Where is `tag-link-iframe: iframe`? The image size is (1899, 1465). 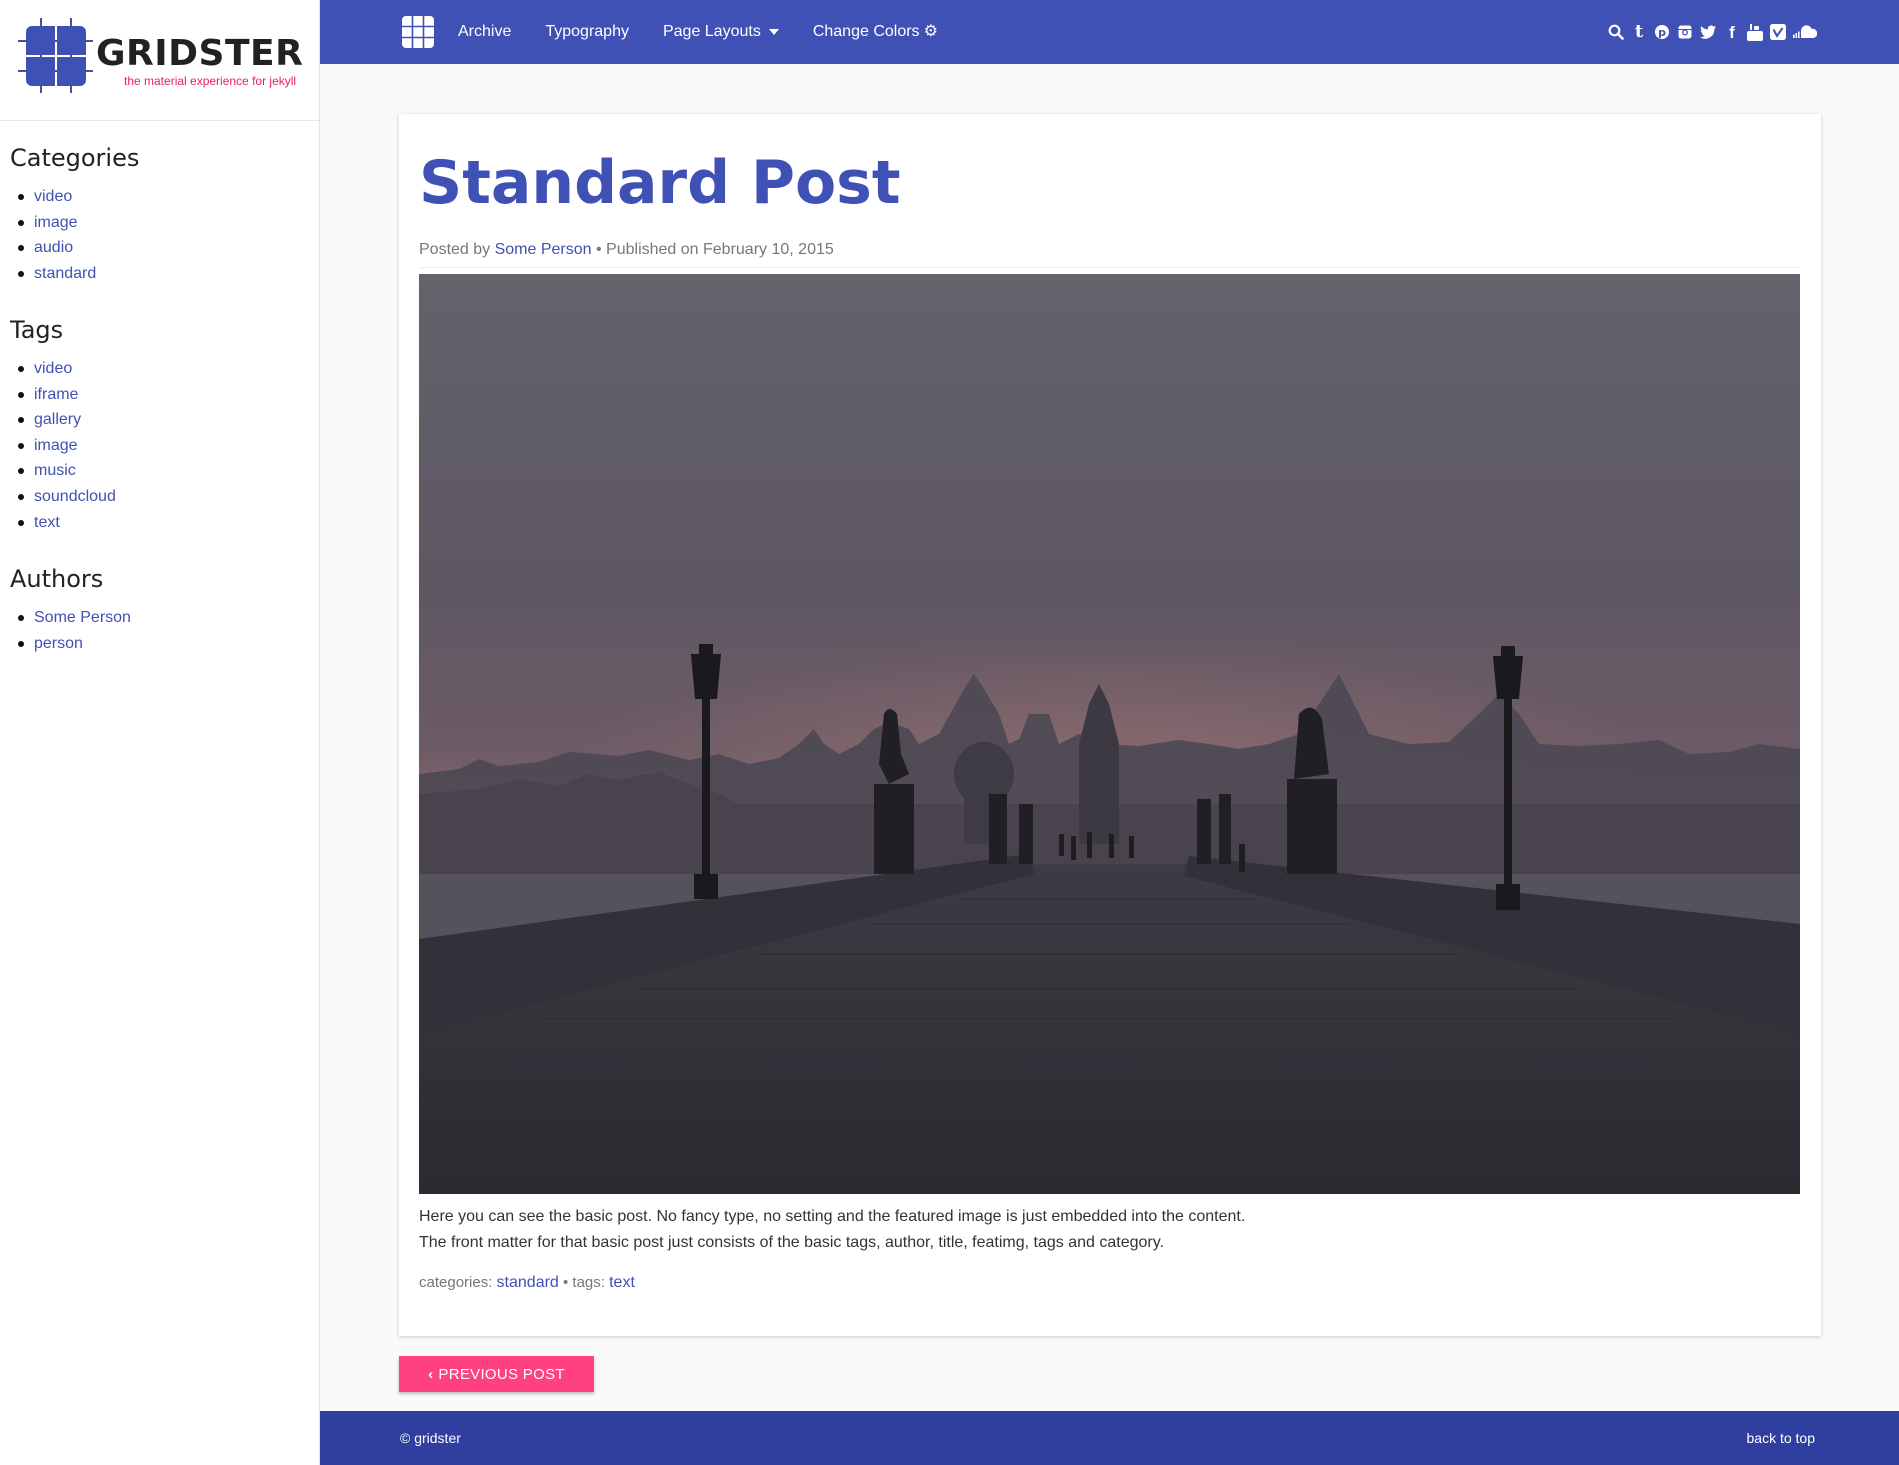
tag-link-iframe: iframe is located at coordinates (67, 395).